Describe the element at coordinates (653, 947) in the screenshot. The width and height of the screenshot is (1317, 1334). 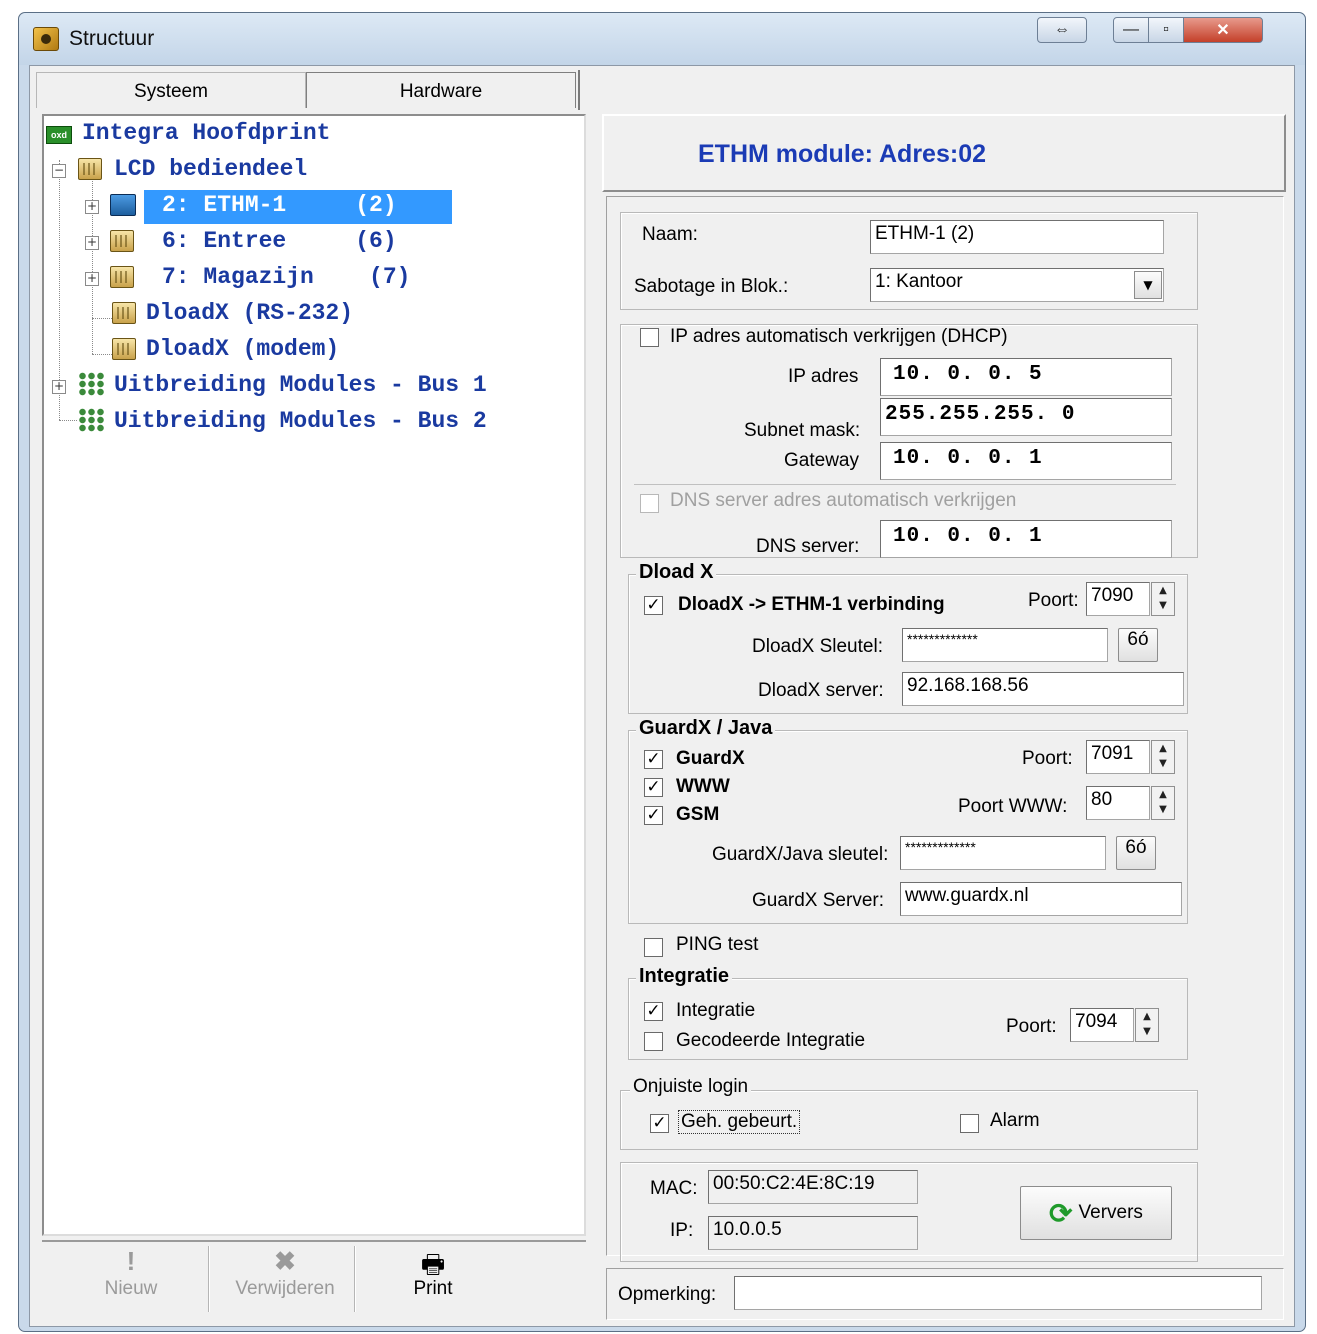
I see `ping-test-checkbox` at that location.